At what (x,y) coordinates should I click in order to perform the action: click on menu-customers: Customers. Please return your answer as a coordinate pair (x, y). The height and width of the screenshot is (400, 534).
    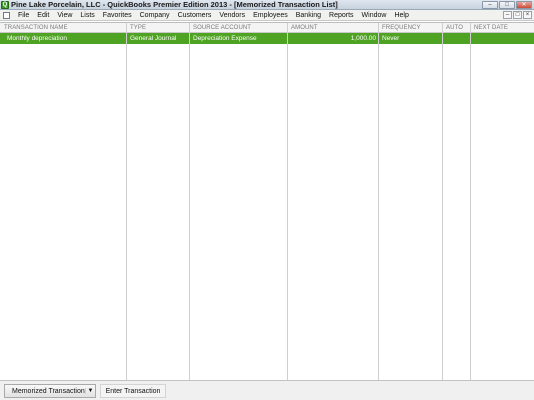
    Looking at the image, I should click on (195, 15).